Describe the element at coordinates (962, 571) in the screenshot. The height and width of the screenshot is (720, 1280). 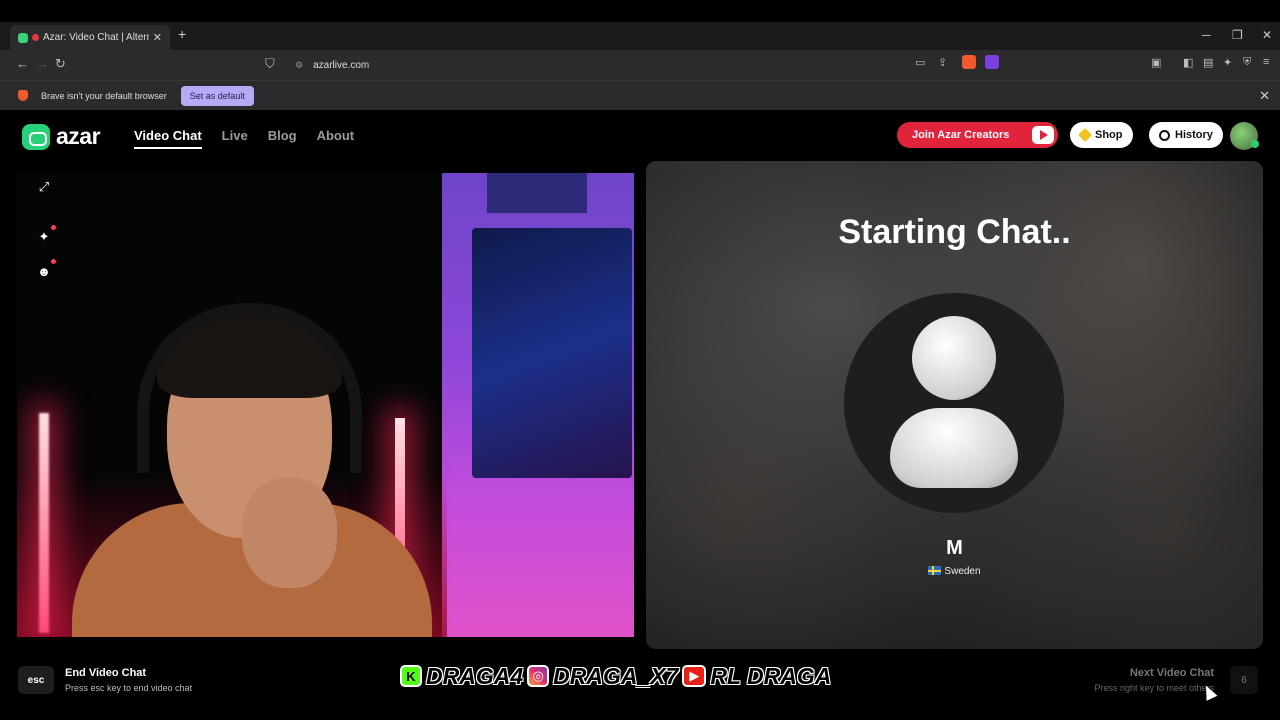
I see `peer-country-label: Sweden` at that location.